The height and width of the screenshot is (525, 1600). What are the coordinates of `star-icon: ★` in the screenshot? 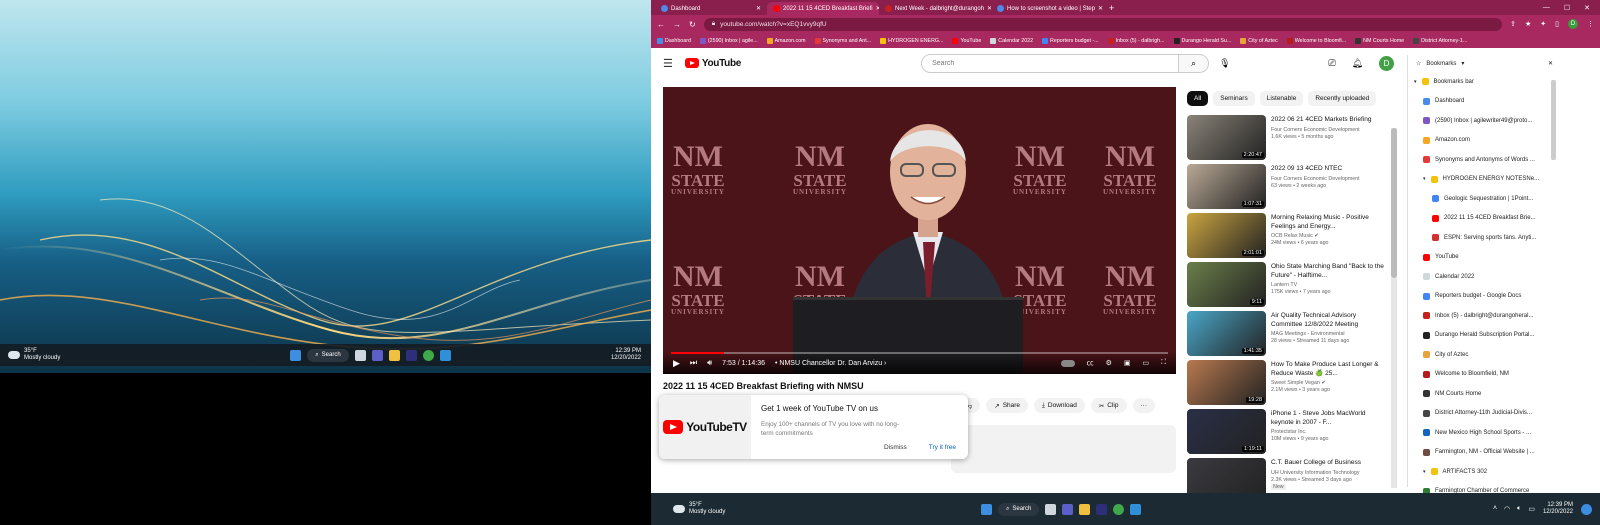 It's located at (1528, 24).